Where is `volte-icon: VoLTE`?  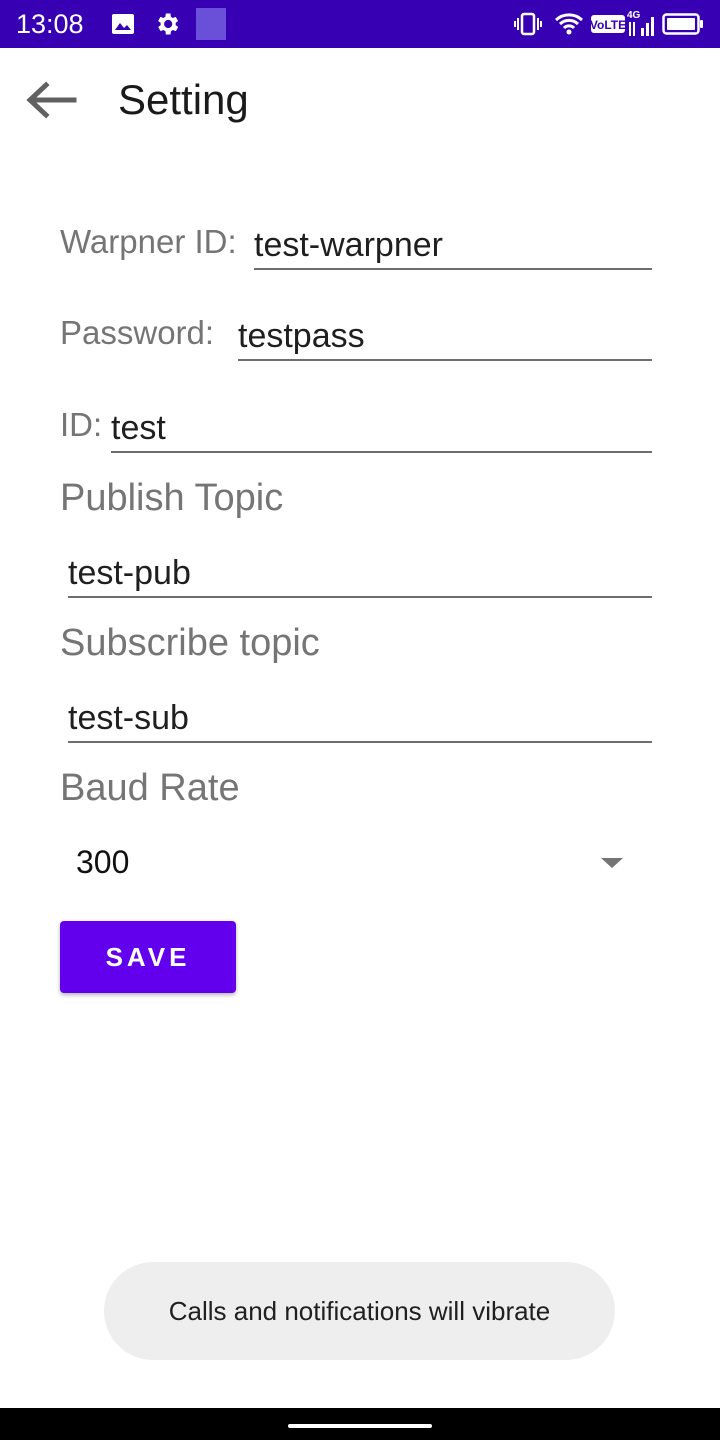 volte-icon: VoLTE is located at coordinates (608, 26).